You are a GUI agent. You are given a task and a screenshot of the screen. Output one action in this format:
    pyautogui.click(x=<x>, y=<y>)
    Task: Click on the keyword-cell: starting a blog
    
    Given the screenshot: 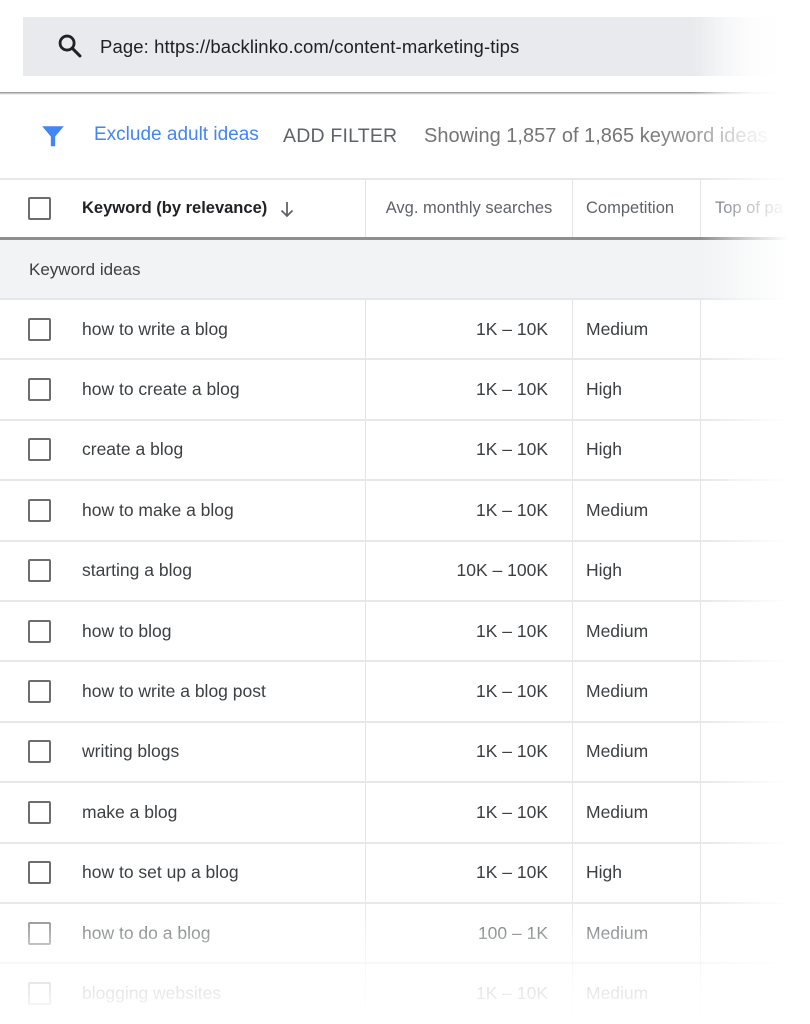 What is the action you would take?
    pyautogui.click(x=137, y=570)
    